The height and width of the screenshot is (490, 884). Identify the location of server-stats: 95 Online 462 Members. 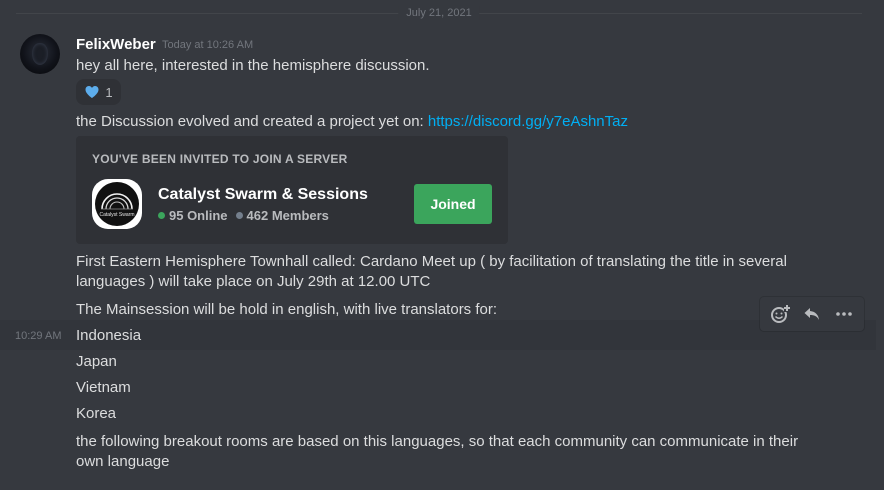
(243, 215).